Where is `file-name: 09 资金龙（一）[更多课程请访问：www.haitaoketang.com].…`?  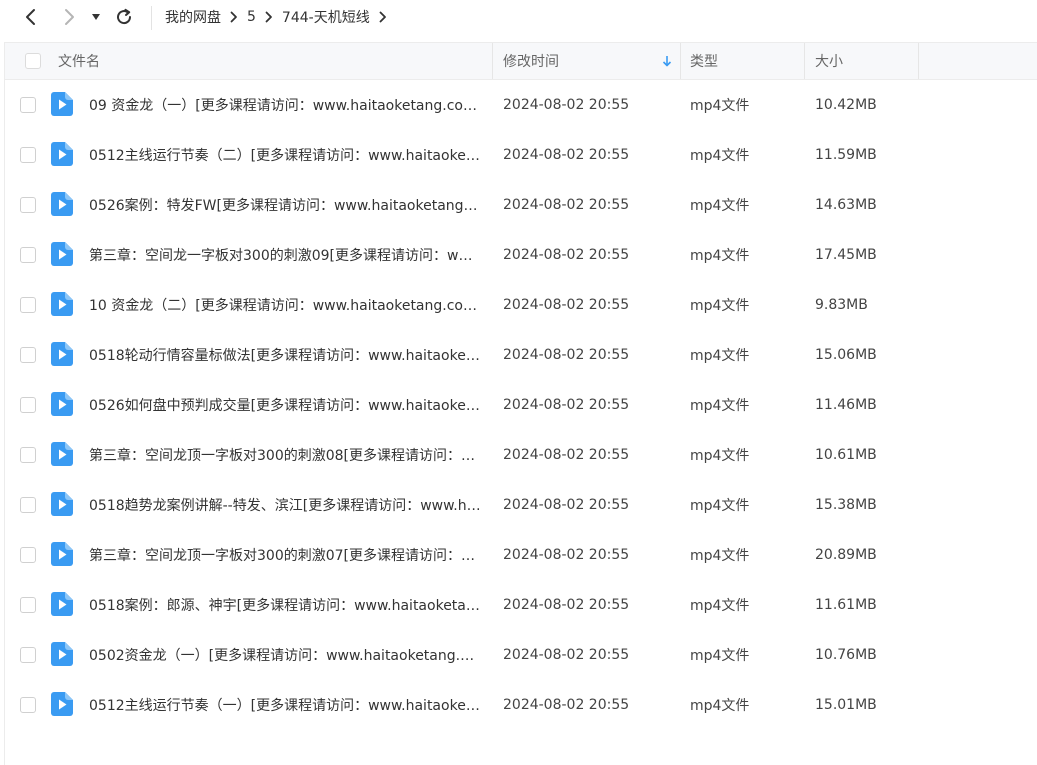 file-name: 09 资金龙（一）[更多课程请访问：www.haitaoketang.com].… is located at coordinates (285, 105).